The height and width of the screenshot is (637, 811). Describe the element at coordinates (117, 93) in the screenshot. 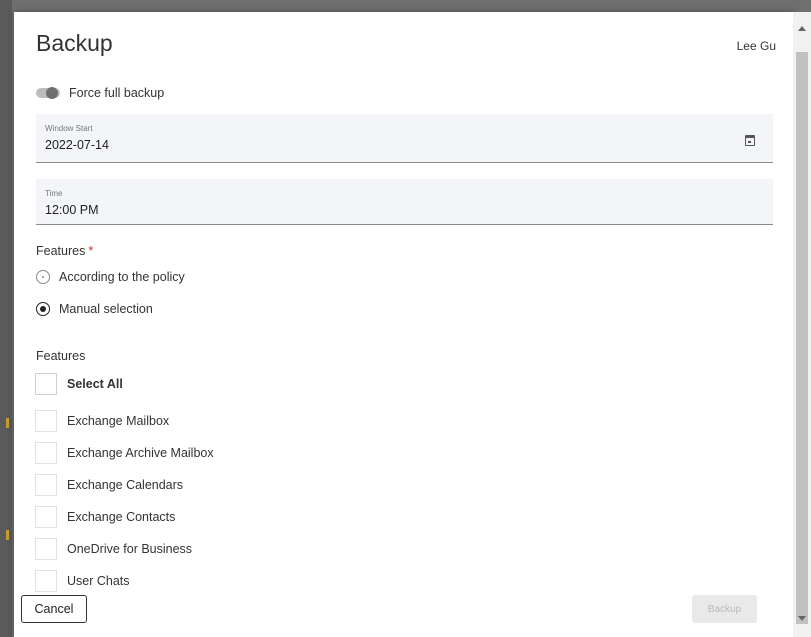

I see `force-full-backup-label: Force full backup` at that location.